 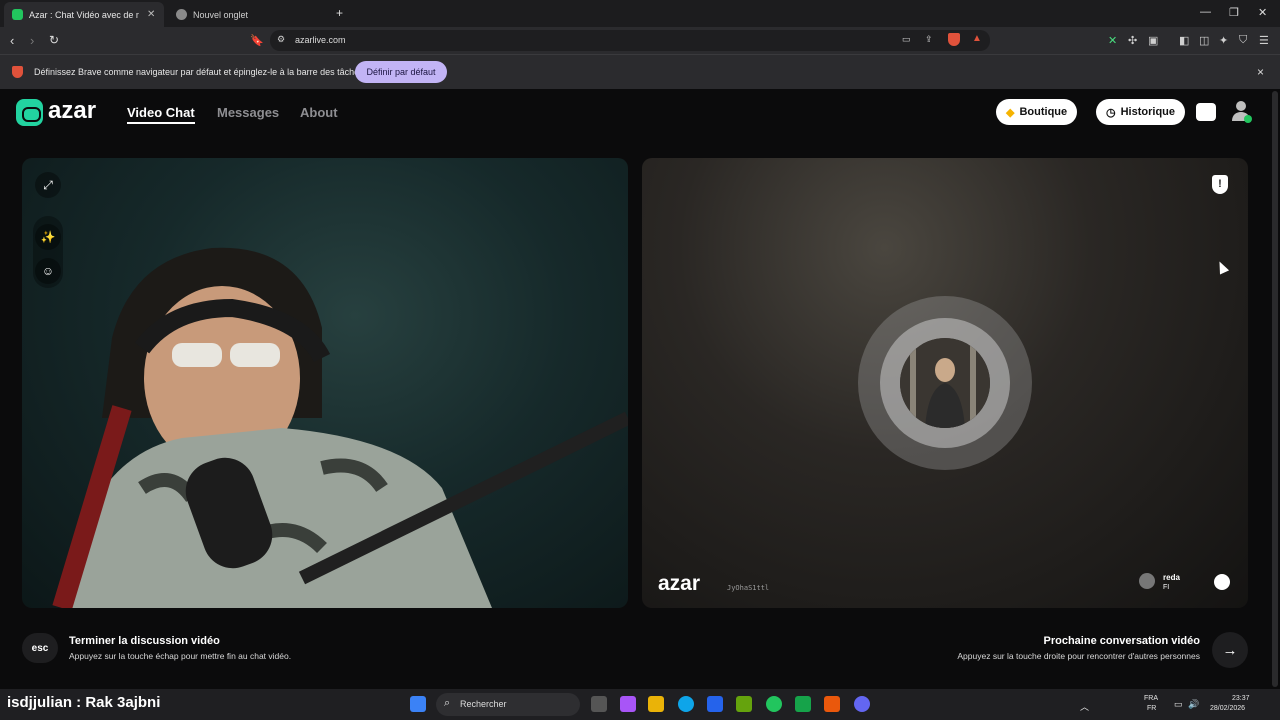 What do you see at coordinates (1171, 577) in the screenshot?
I see `peer-name: reda` at bounding box center [1171, 577].